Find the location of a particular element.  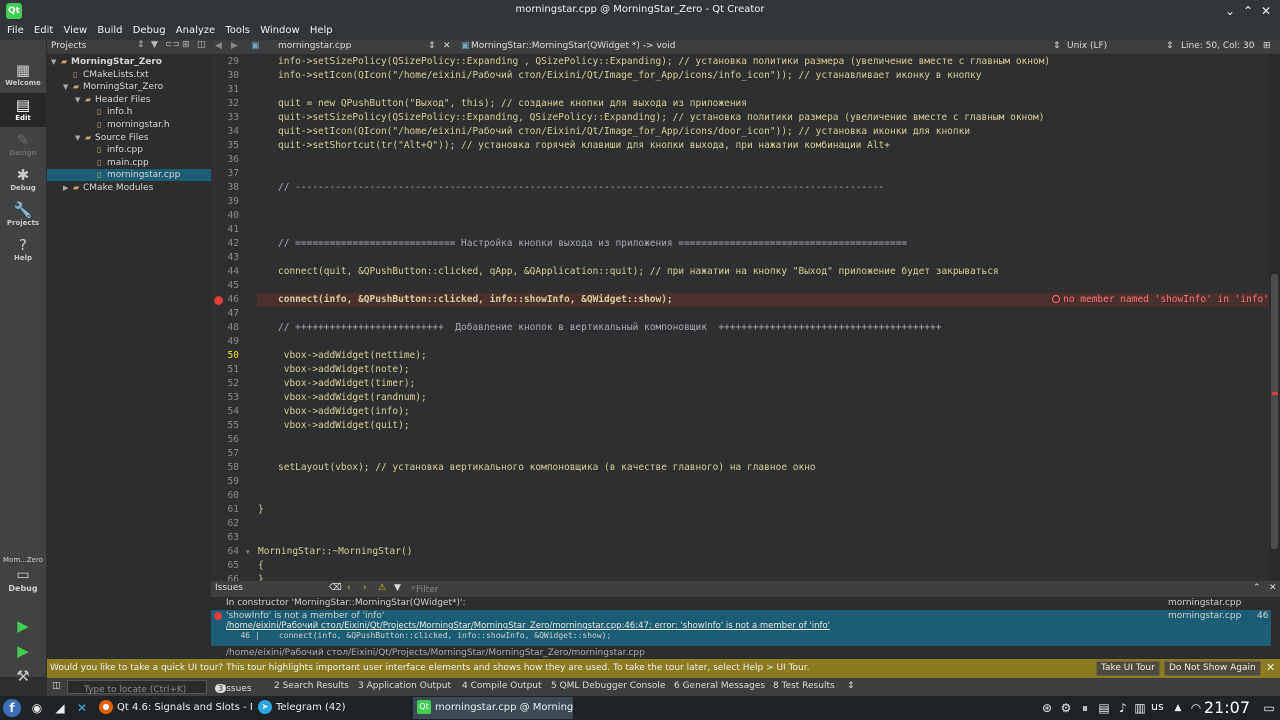

fold-marker-icon: ▾ is located at coordinates (248, 552).